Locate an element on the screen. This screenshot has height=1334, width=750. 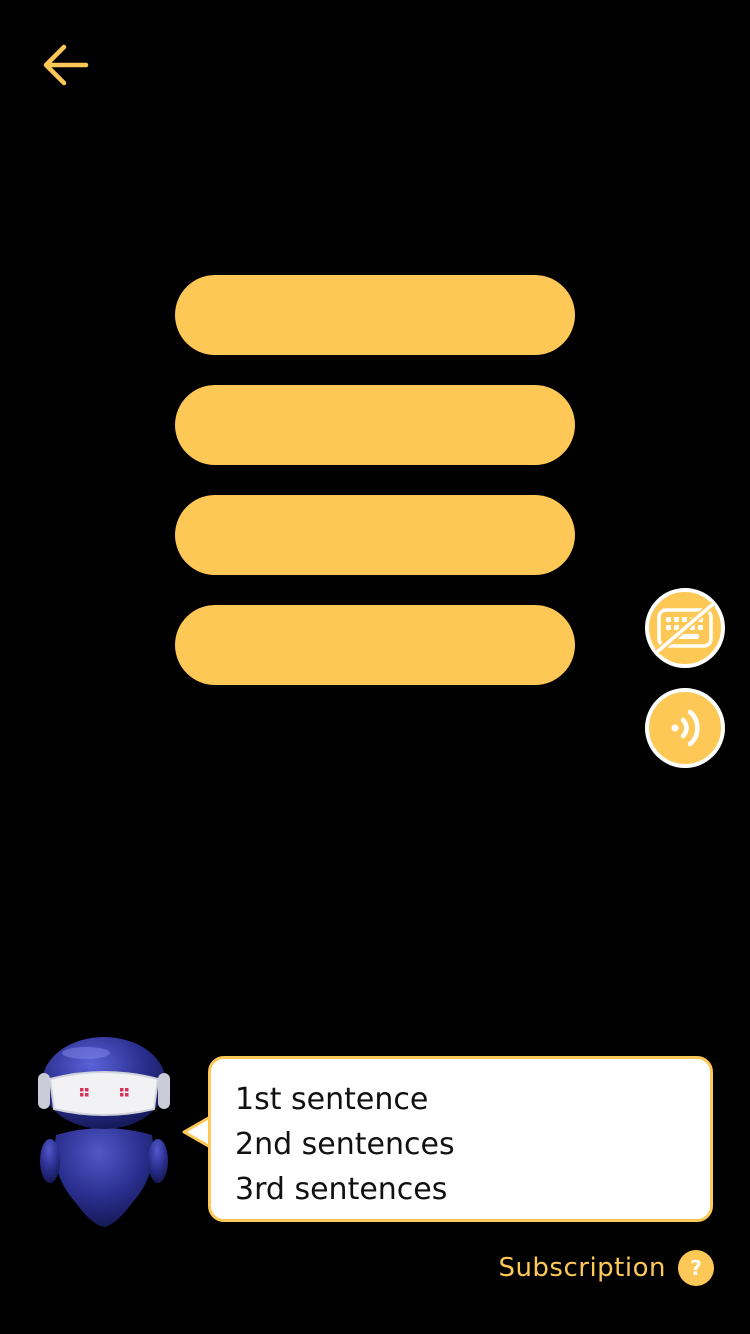
speech-bubble: 1st sentence 2nd sentences 3rd sentences is located at coordinates (460, 1139).